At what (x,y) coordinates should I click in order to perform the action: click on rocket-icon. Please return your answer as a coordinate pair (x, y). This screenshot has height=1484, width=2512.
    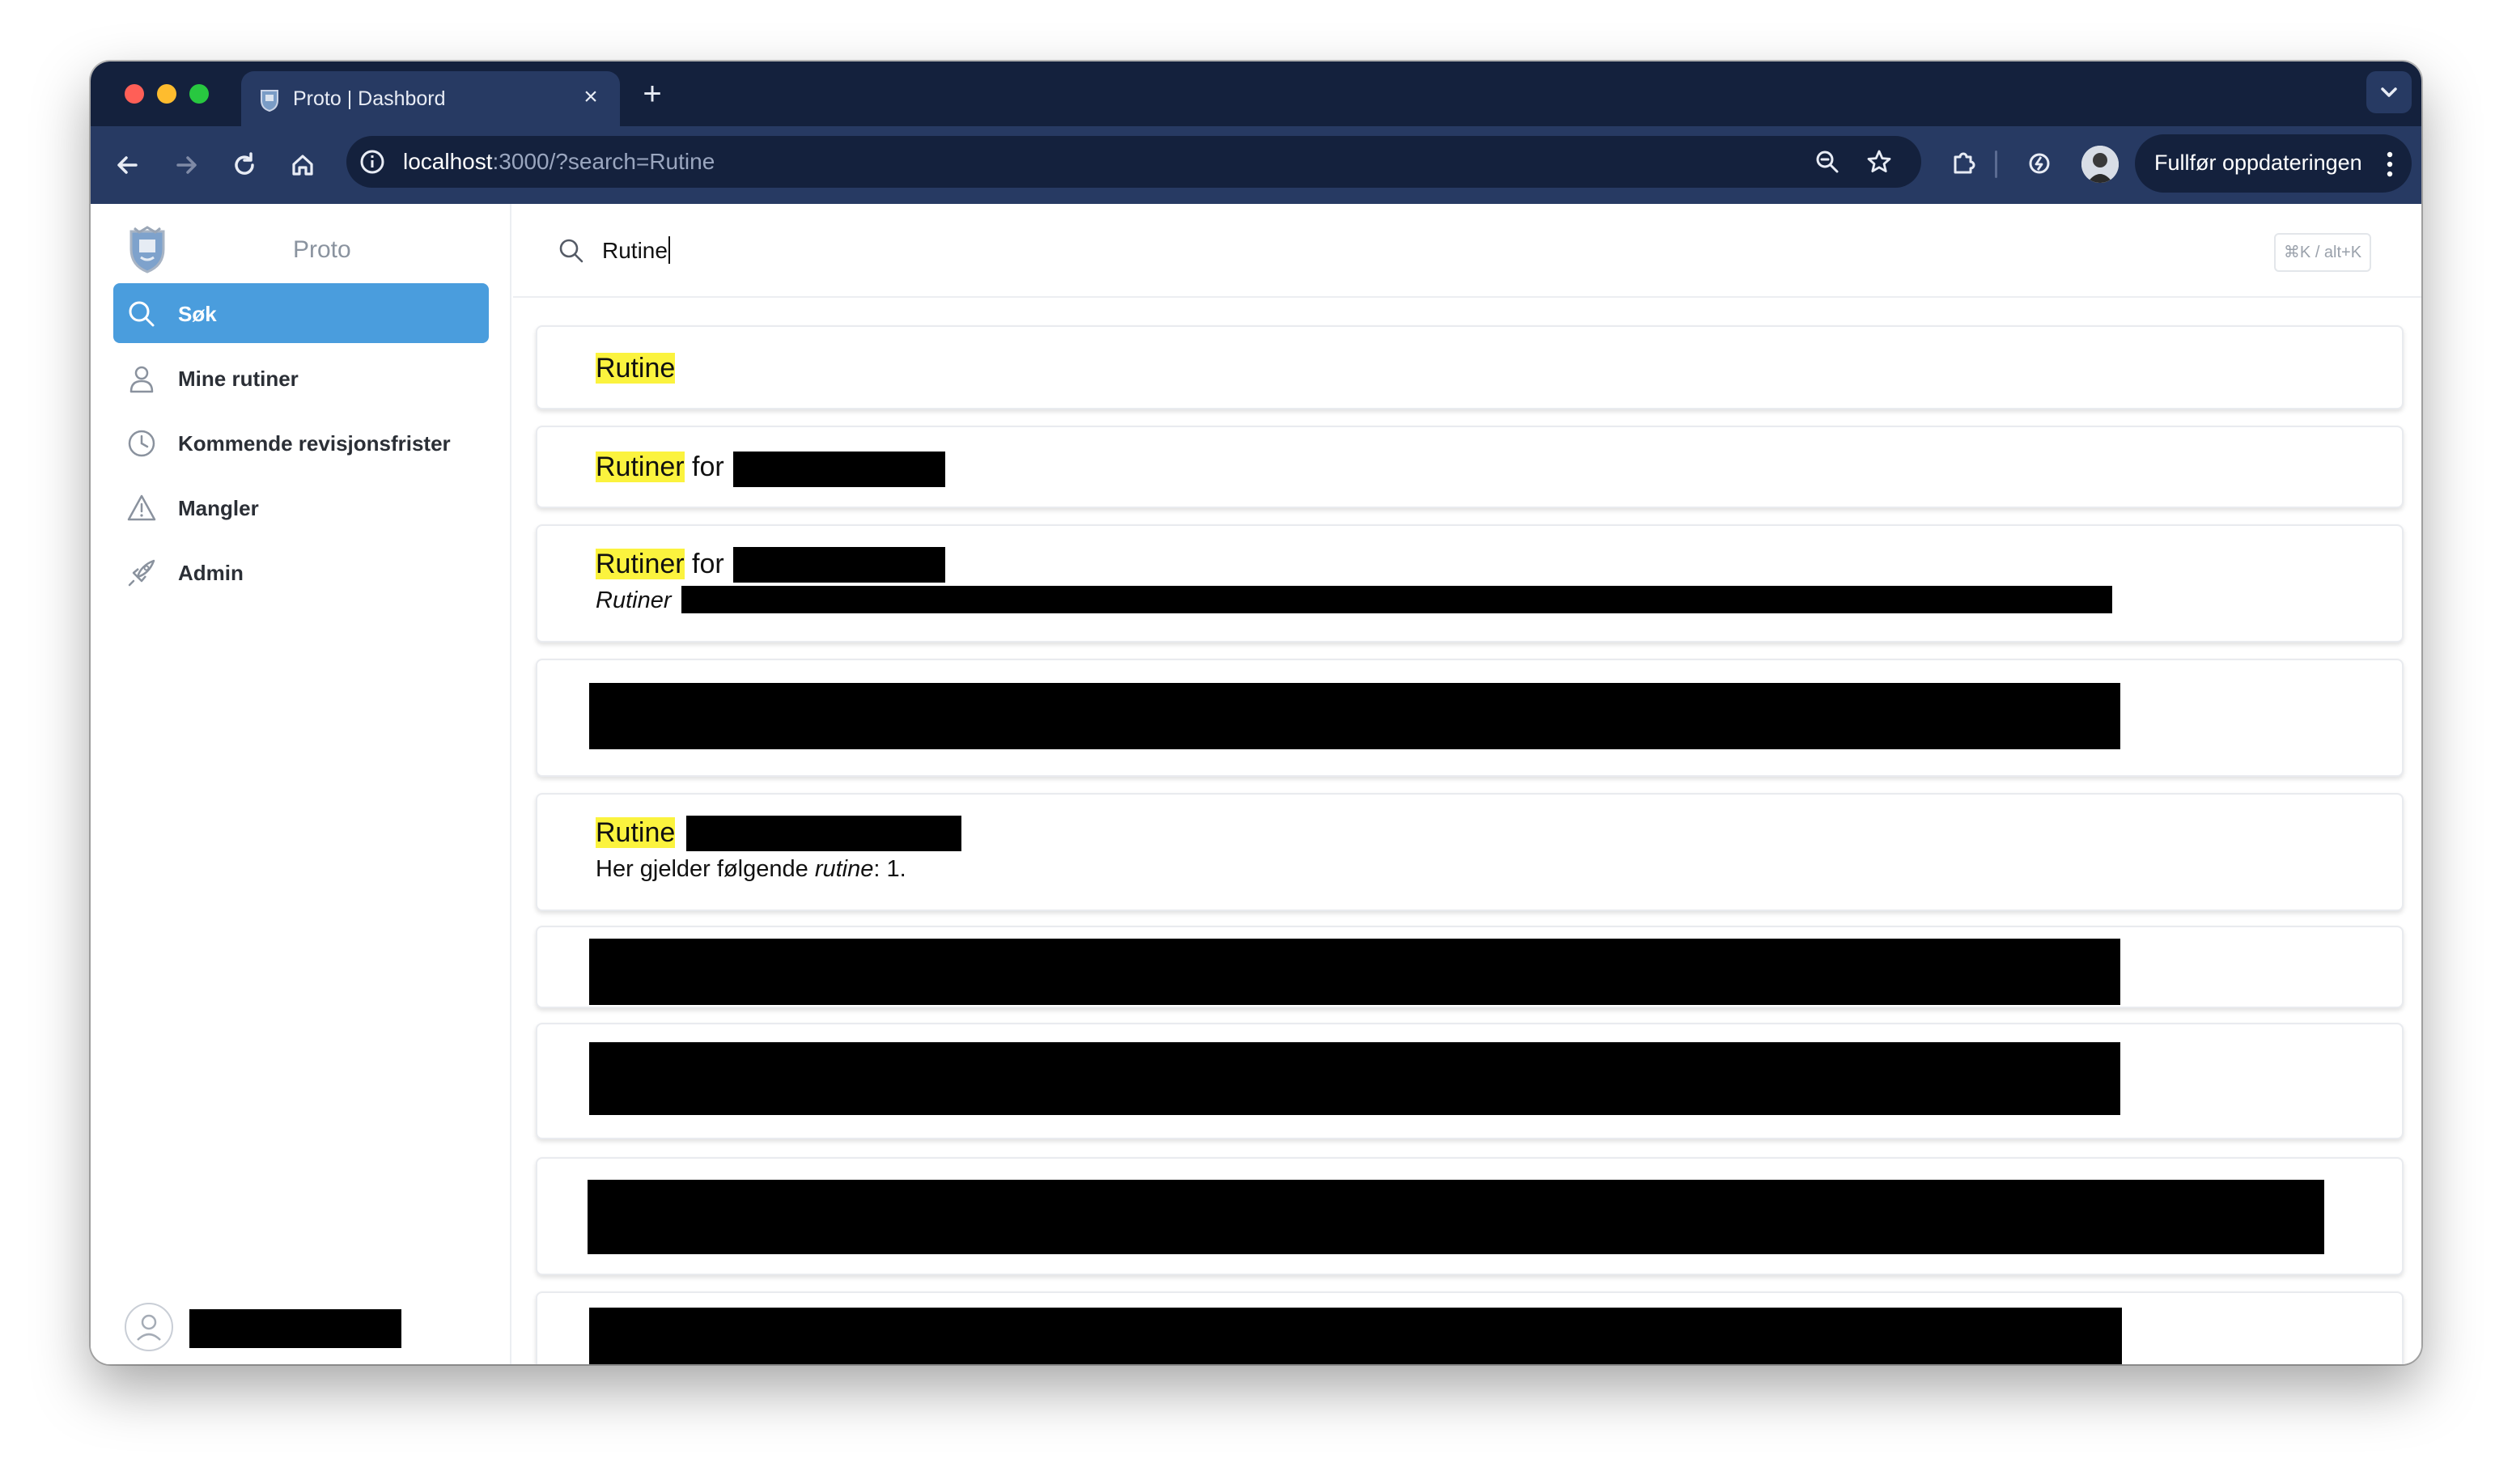
    Looking at the image, I should click on (141, 573).